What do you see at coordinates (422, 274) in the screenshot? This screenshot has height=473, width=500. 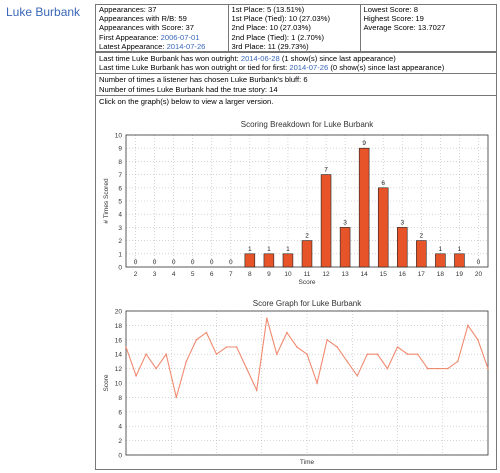 I see `x-tick-label: 17` at bounding box center [422, 274].